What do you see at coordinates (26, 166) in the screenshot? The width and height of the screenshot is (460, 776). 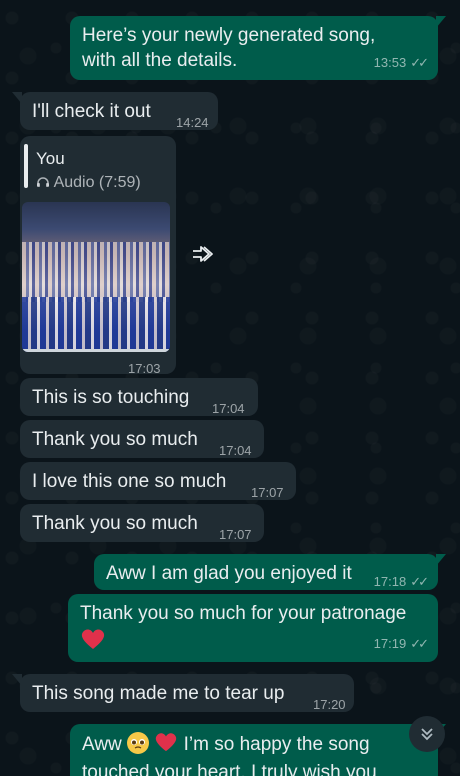 I see `quote-accent-bar` at bounding box center [26, 166].